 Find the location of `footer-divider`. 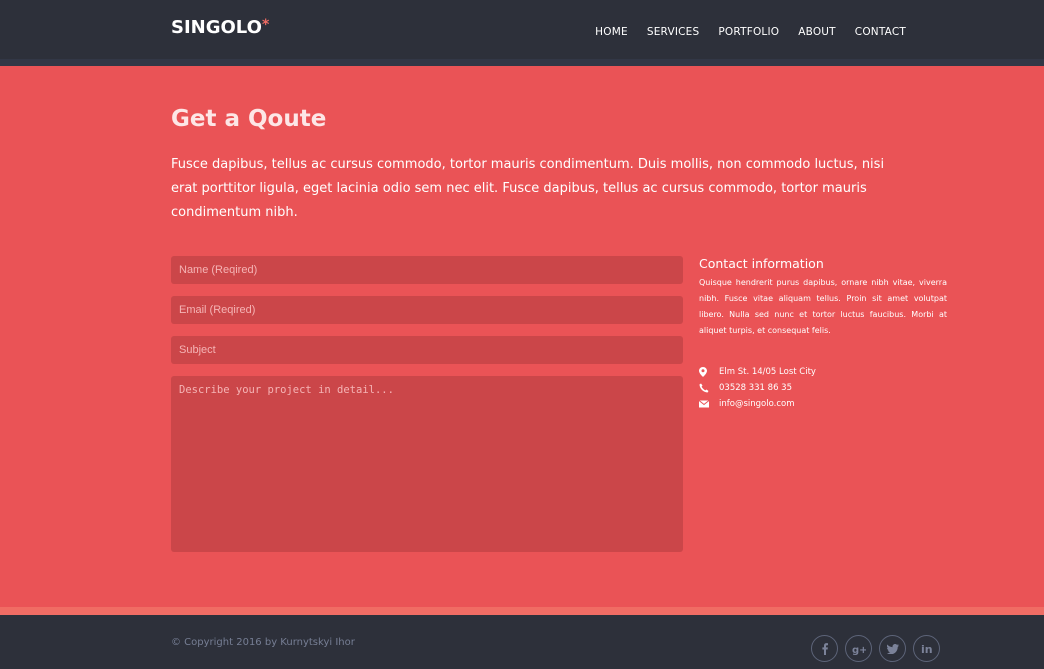

footer-divider is located at coordinates (522, 611).